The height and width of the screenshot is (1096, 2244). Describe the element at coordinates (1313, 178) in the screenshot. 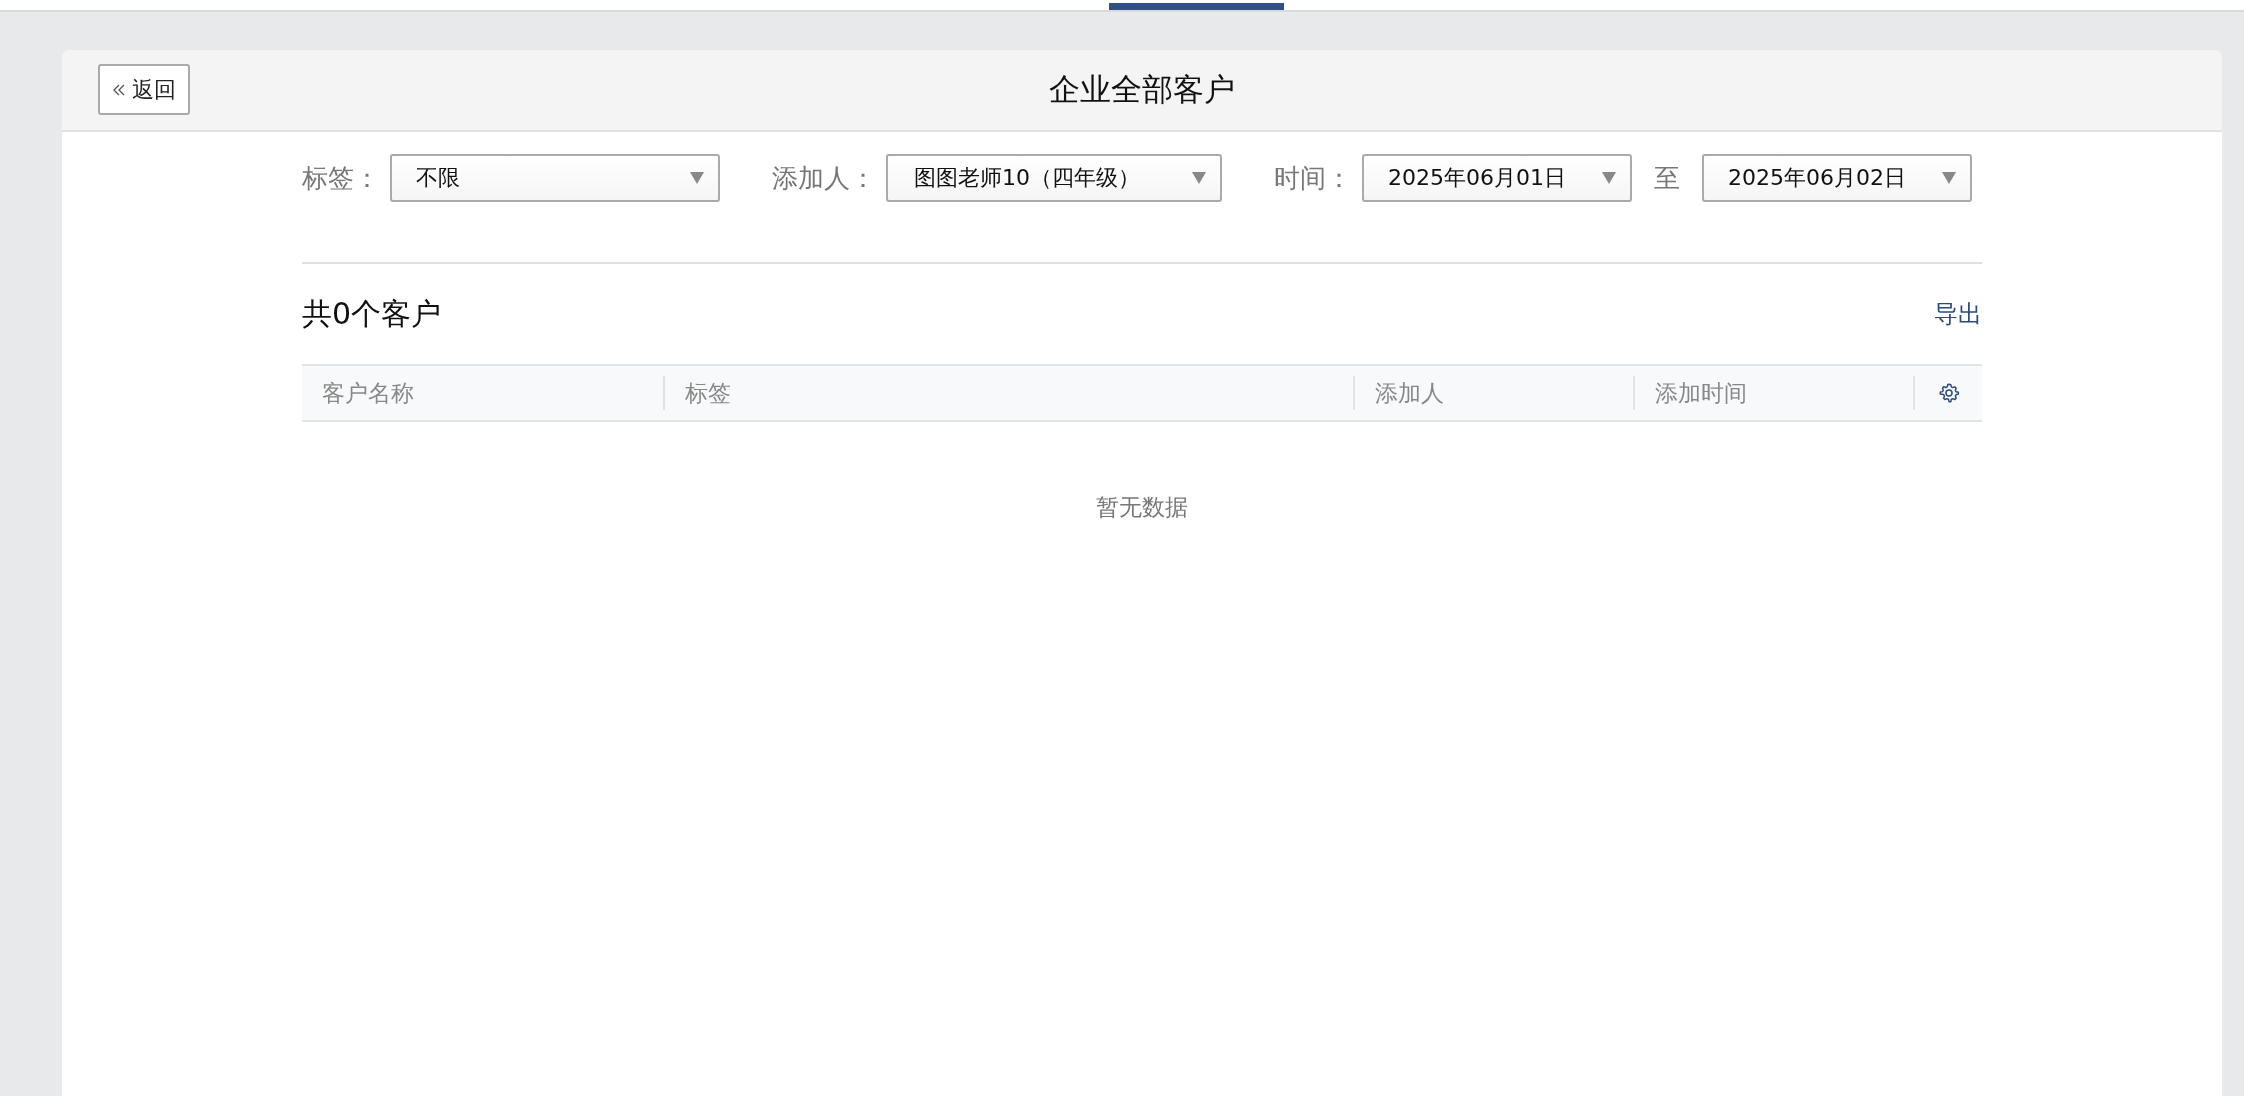

I see `filter-label: 时间：` at that location.